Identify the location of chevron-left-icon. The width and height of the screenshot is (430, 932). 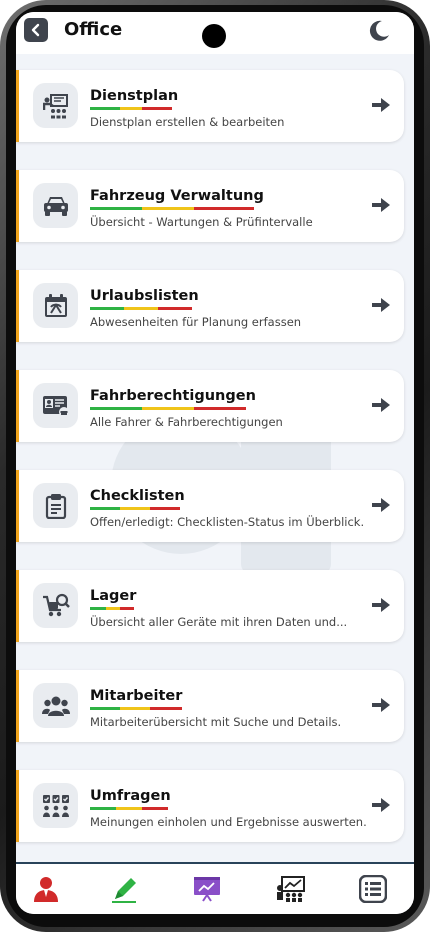
(35, 30).